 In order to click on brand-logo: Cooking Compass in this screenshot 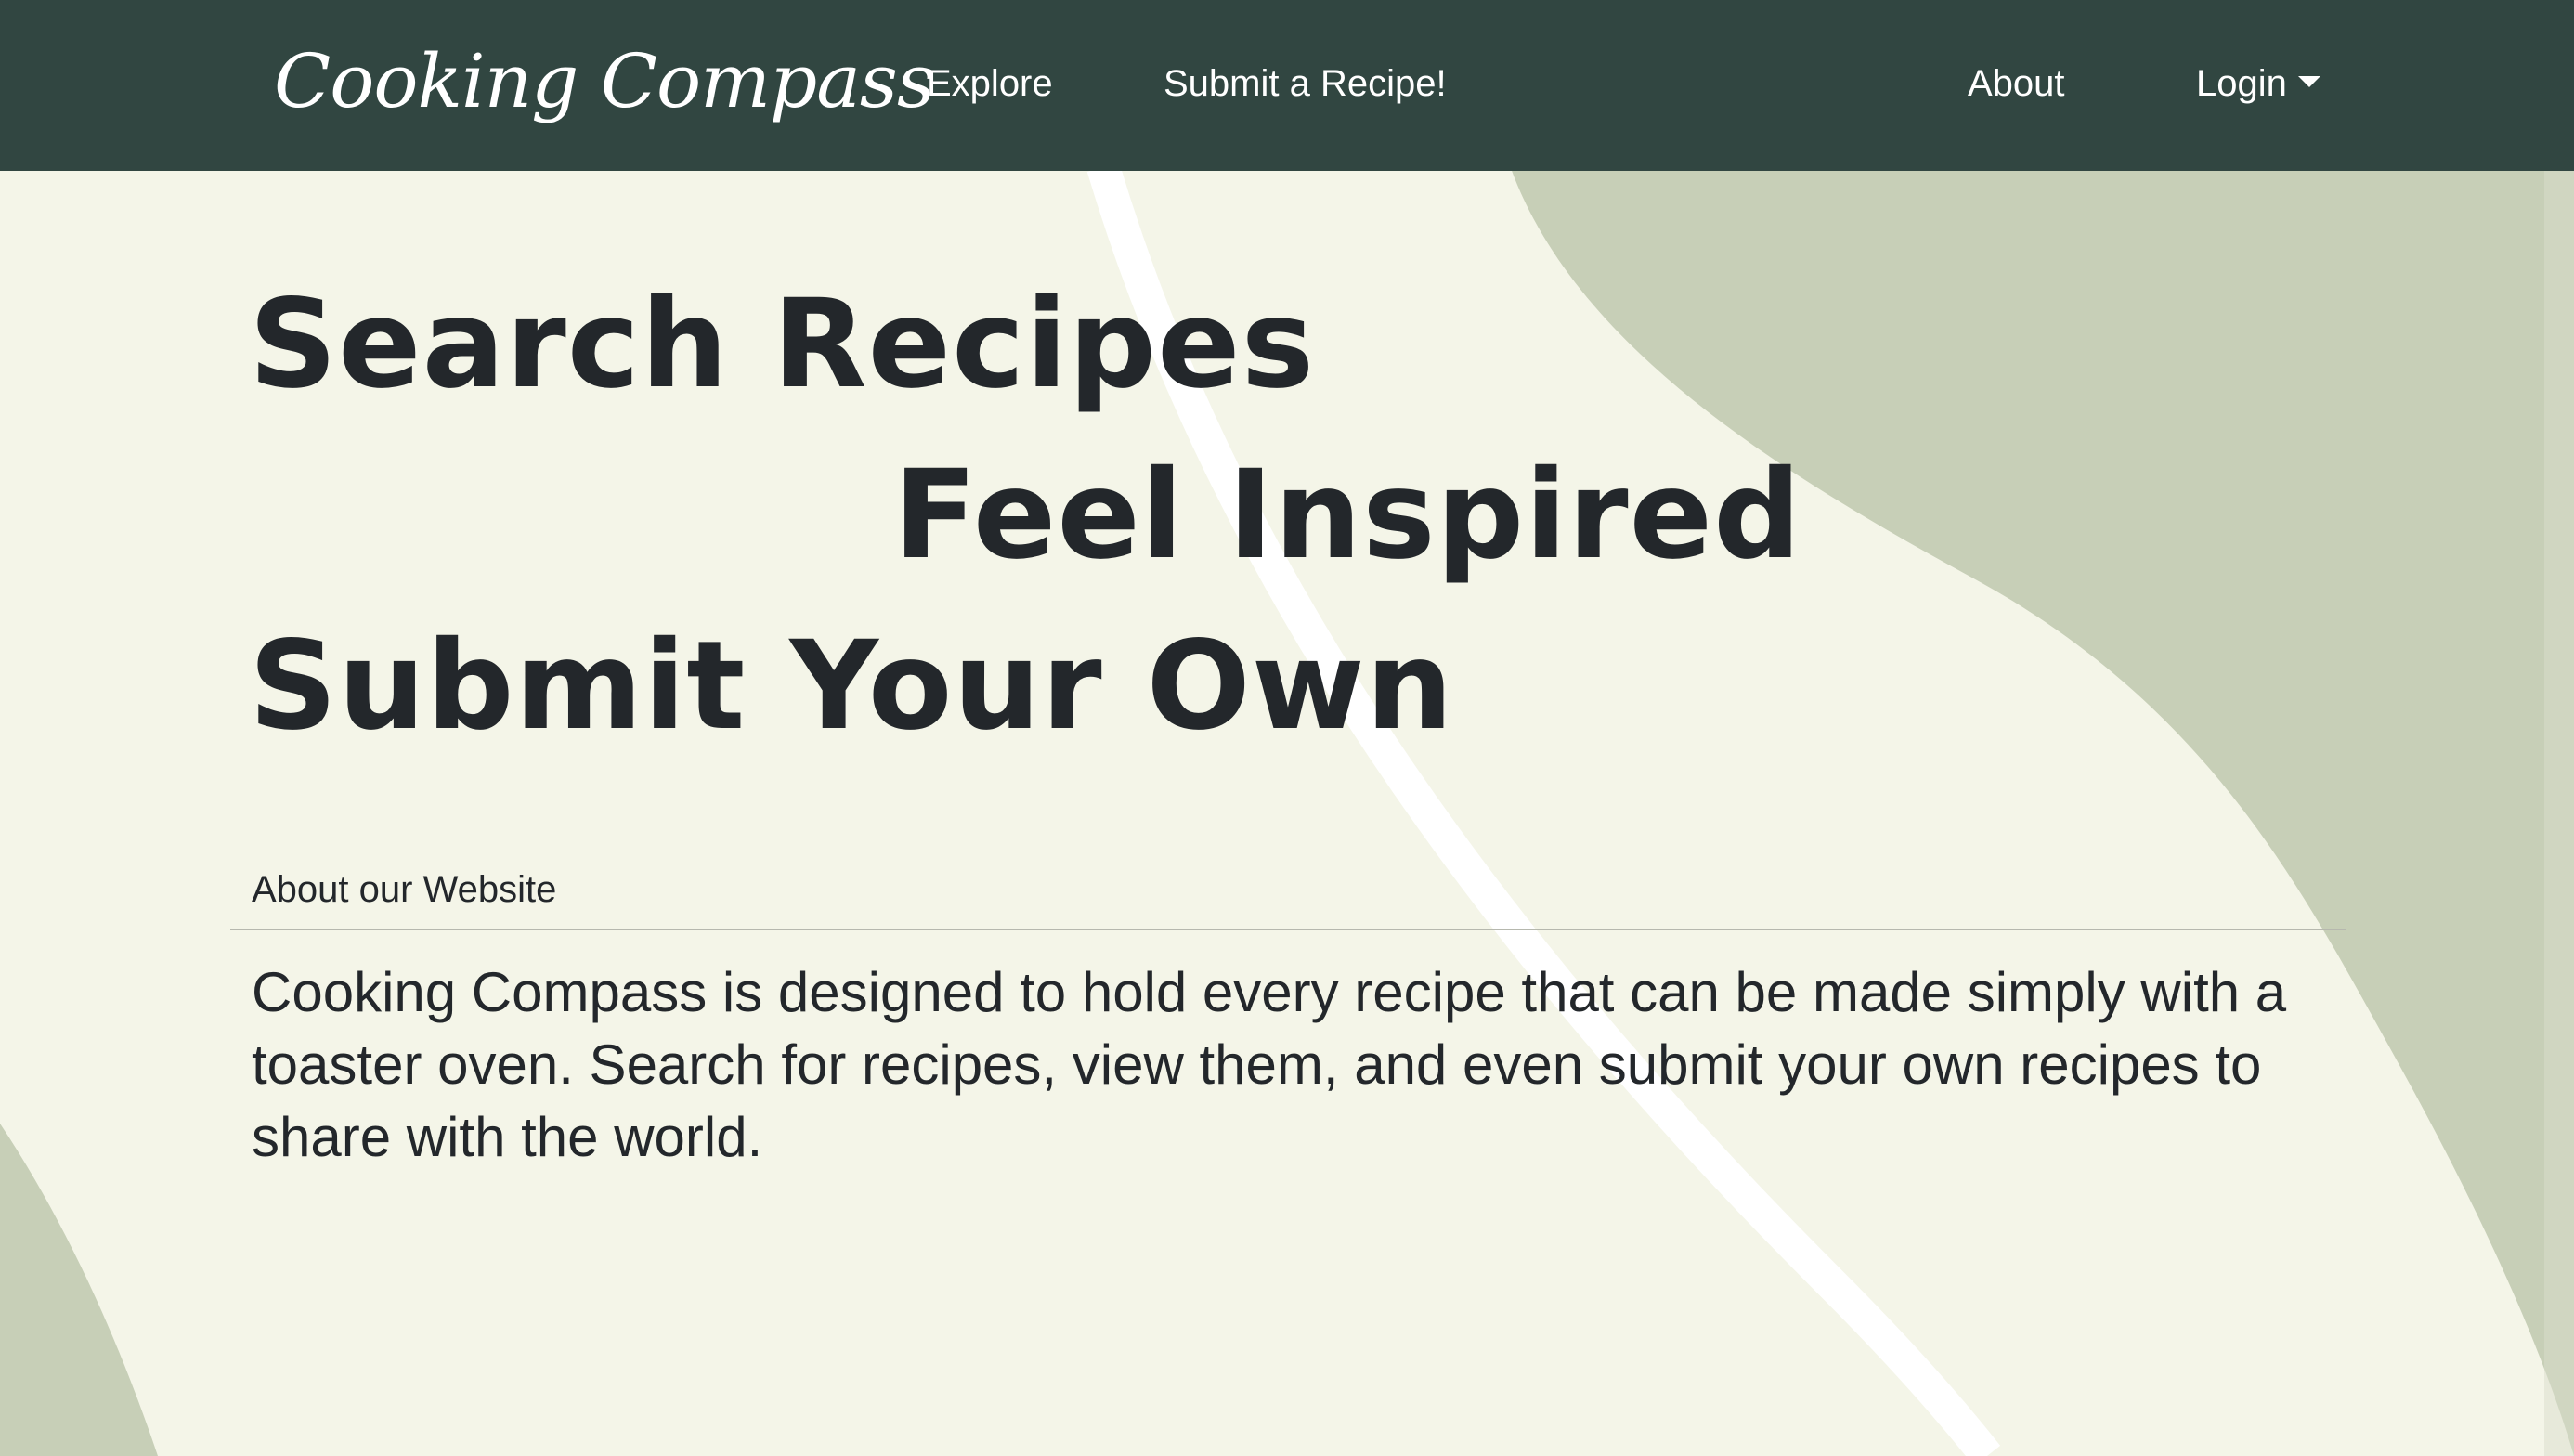, I will do `click(604, 81)`.